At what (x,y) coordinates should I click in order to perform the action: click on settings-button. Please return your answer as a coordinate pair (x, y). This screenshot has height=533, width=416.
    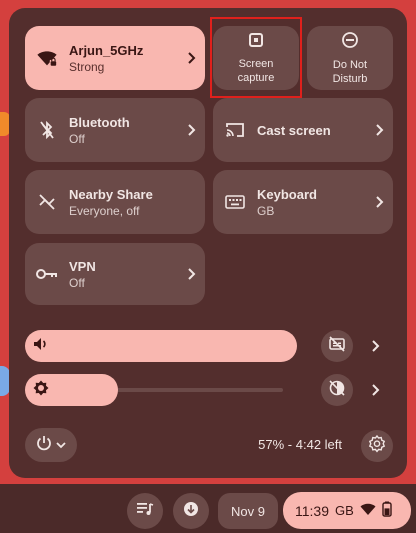
    Looking at the image, I should click on (377, 446).